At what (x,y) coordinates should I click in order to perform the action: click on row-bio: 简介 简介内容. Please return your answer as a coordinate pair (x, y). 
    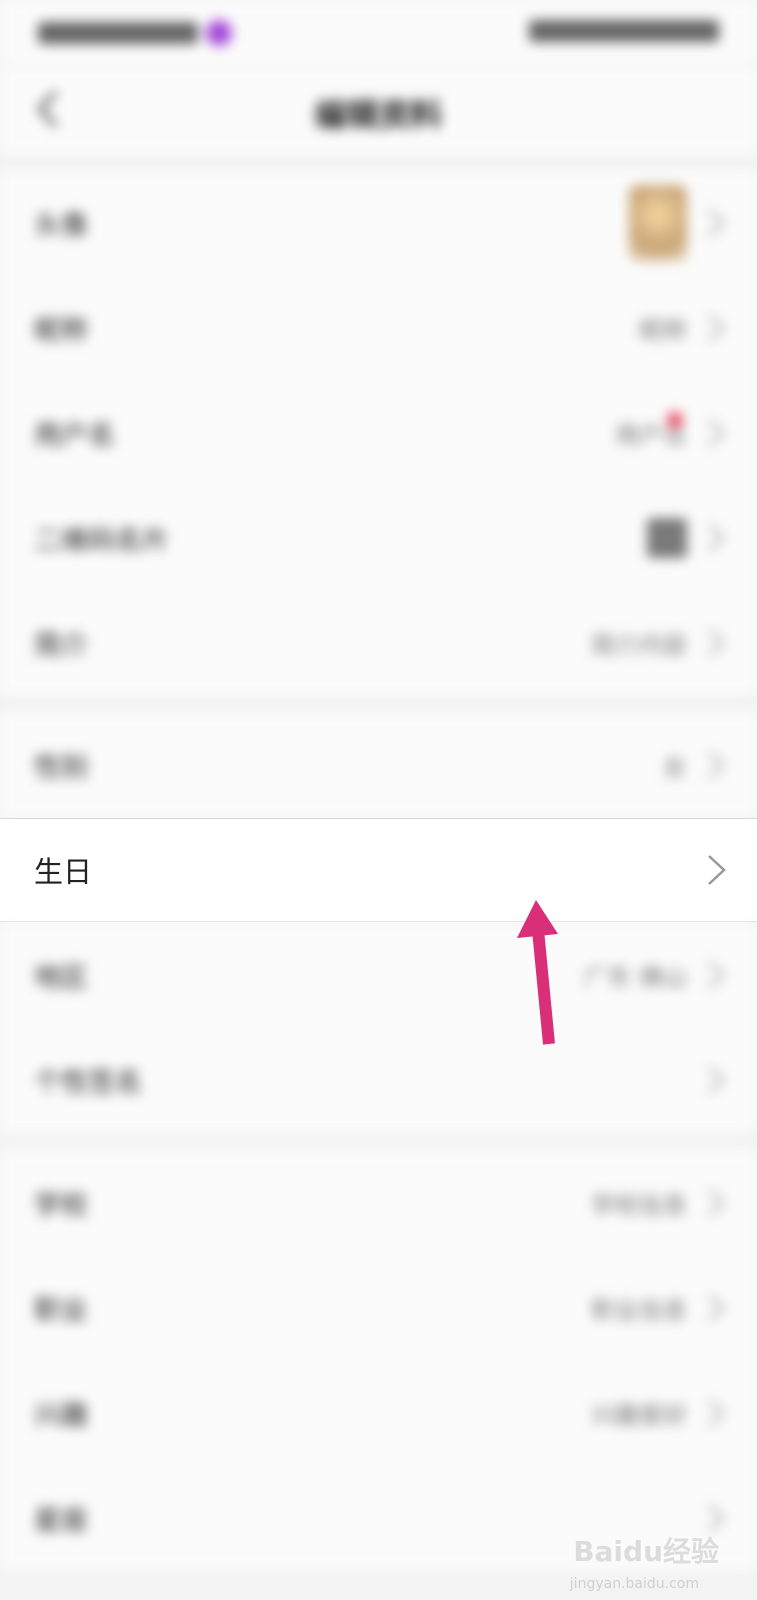
    Looking at the image, I should click on (378, 642).